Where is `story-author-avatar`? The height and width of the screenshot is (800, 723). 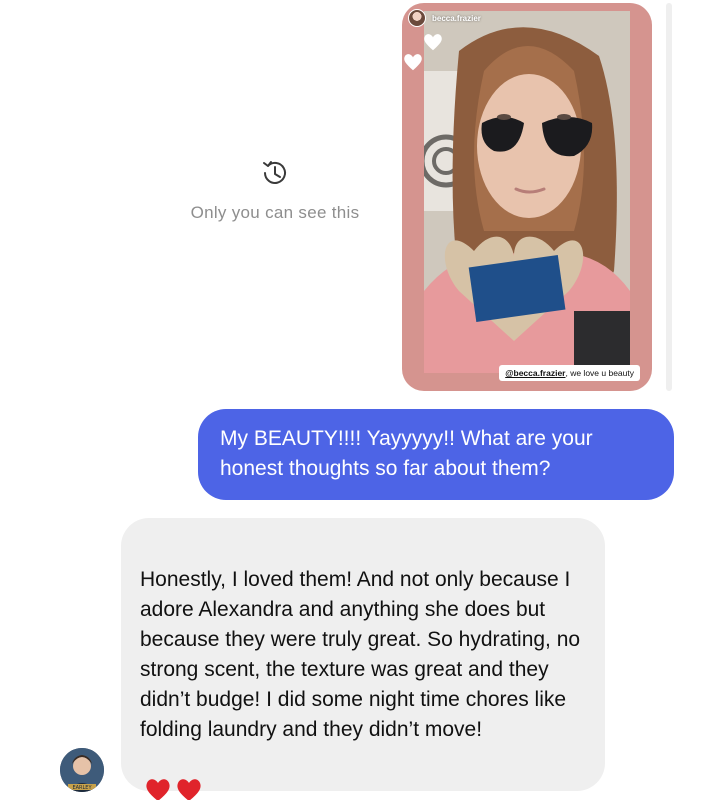 story-author-avatar is located at coordinates (417, 18).